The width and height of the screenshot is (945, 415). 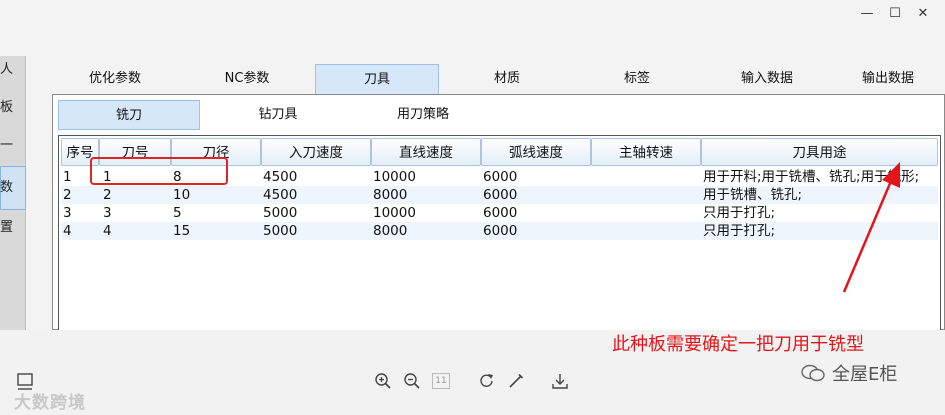 I want to click on table-row: 3 3 5 5000 10000 6000 只用于打孔;, so click(x=499, y=213).